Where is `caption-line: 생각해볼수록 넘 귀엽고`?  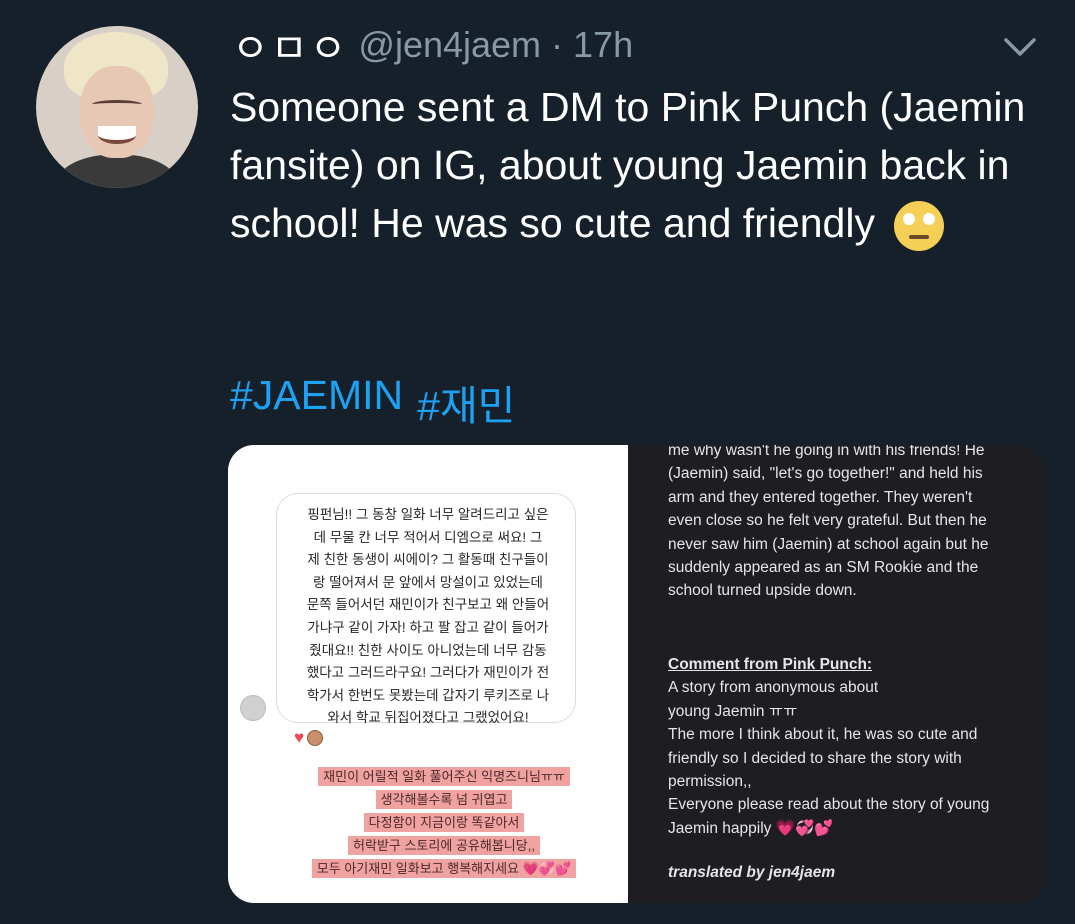 caption-line: 생각해볼수록 넘 귀엽고 is located at coordinates (444, 799).